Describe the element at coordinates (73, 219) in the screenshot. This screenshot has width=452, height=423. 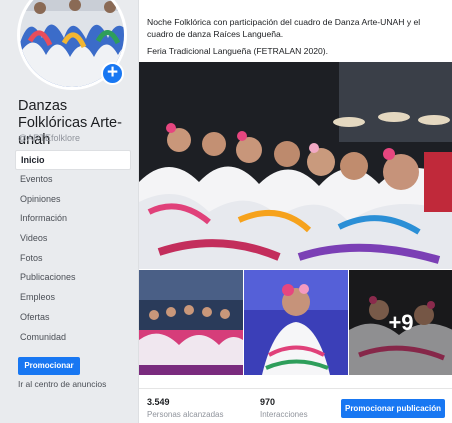
I see `sidebar-item-informacion: Información` at that location.